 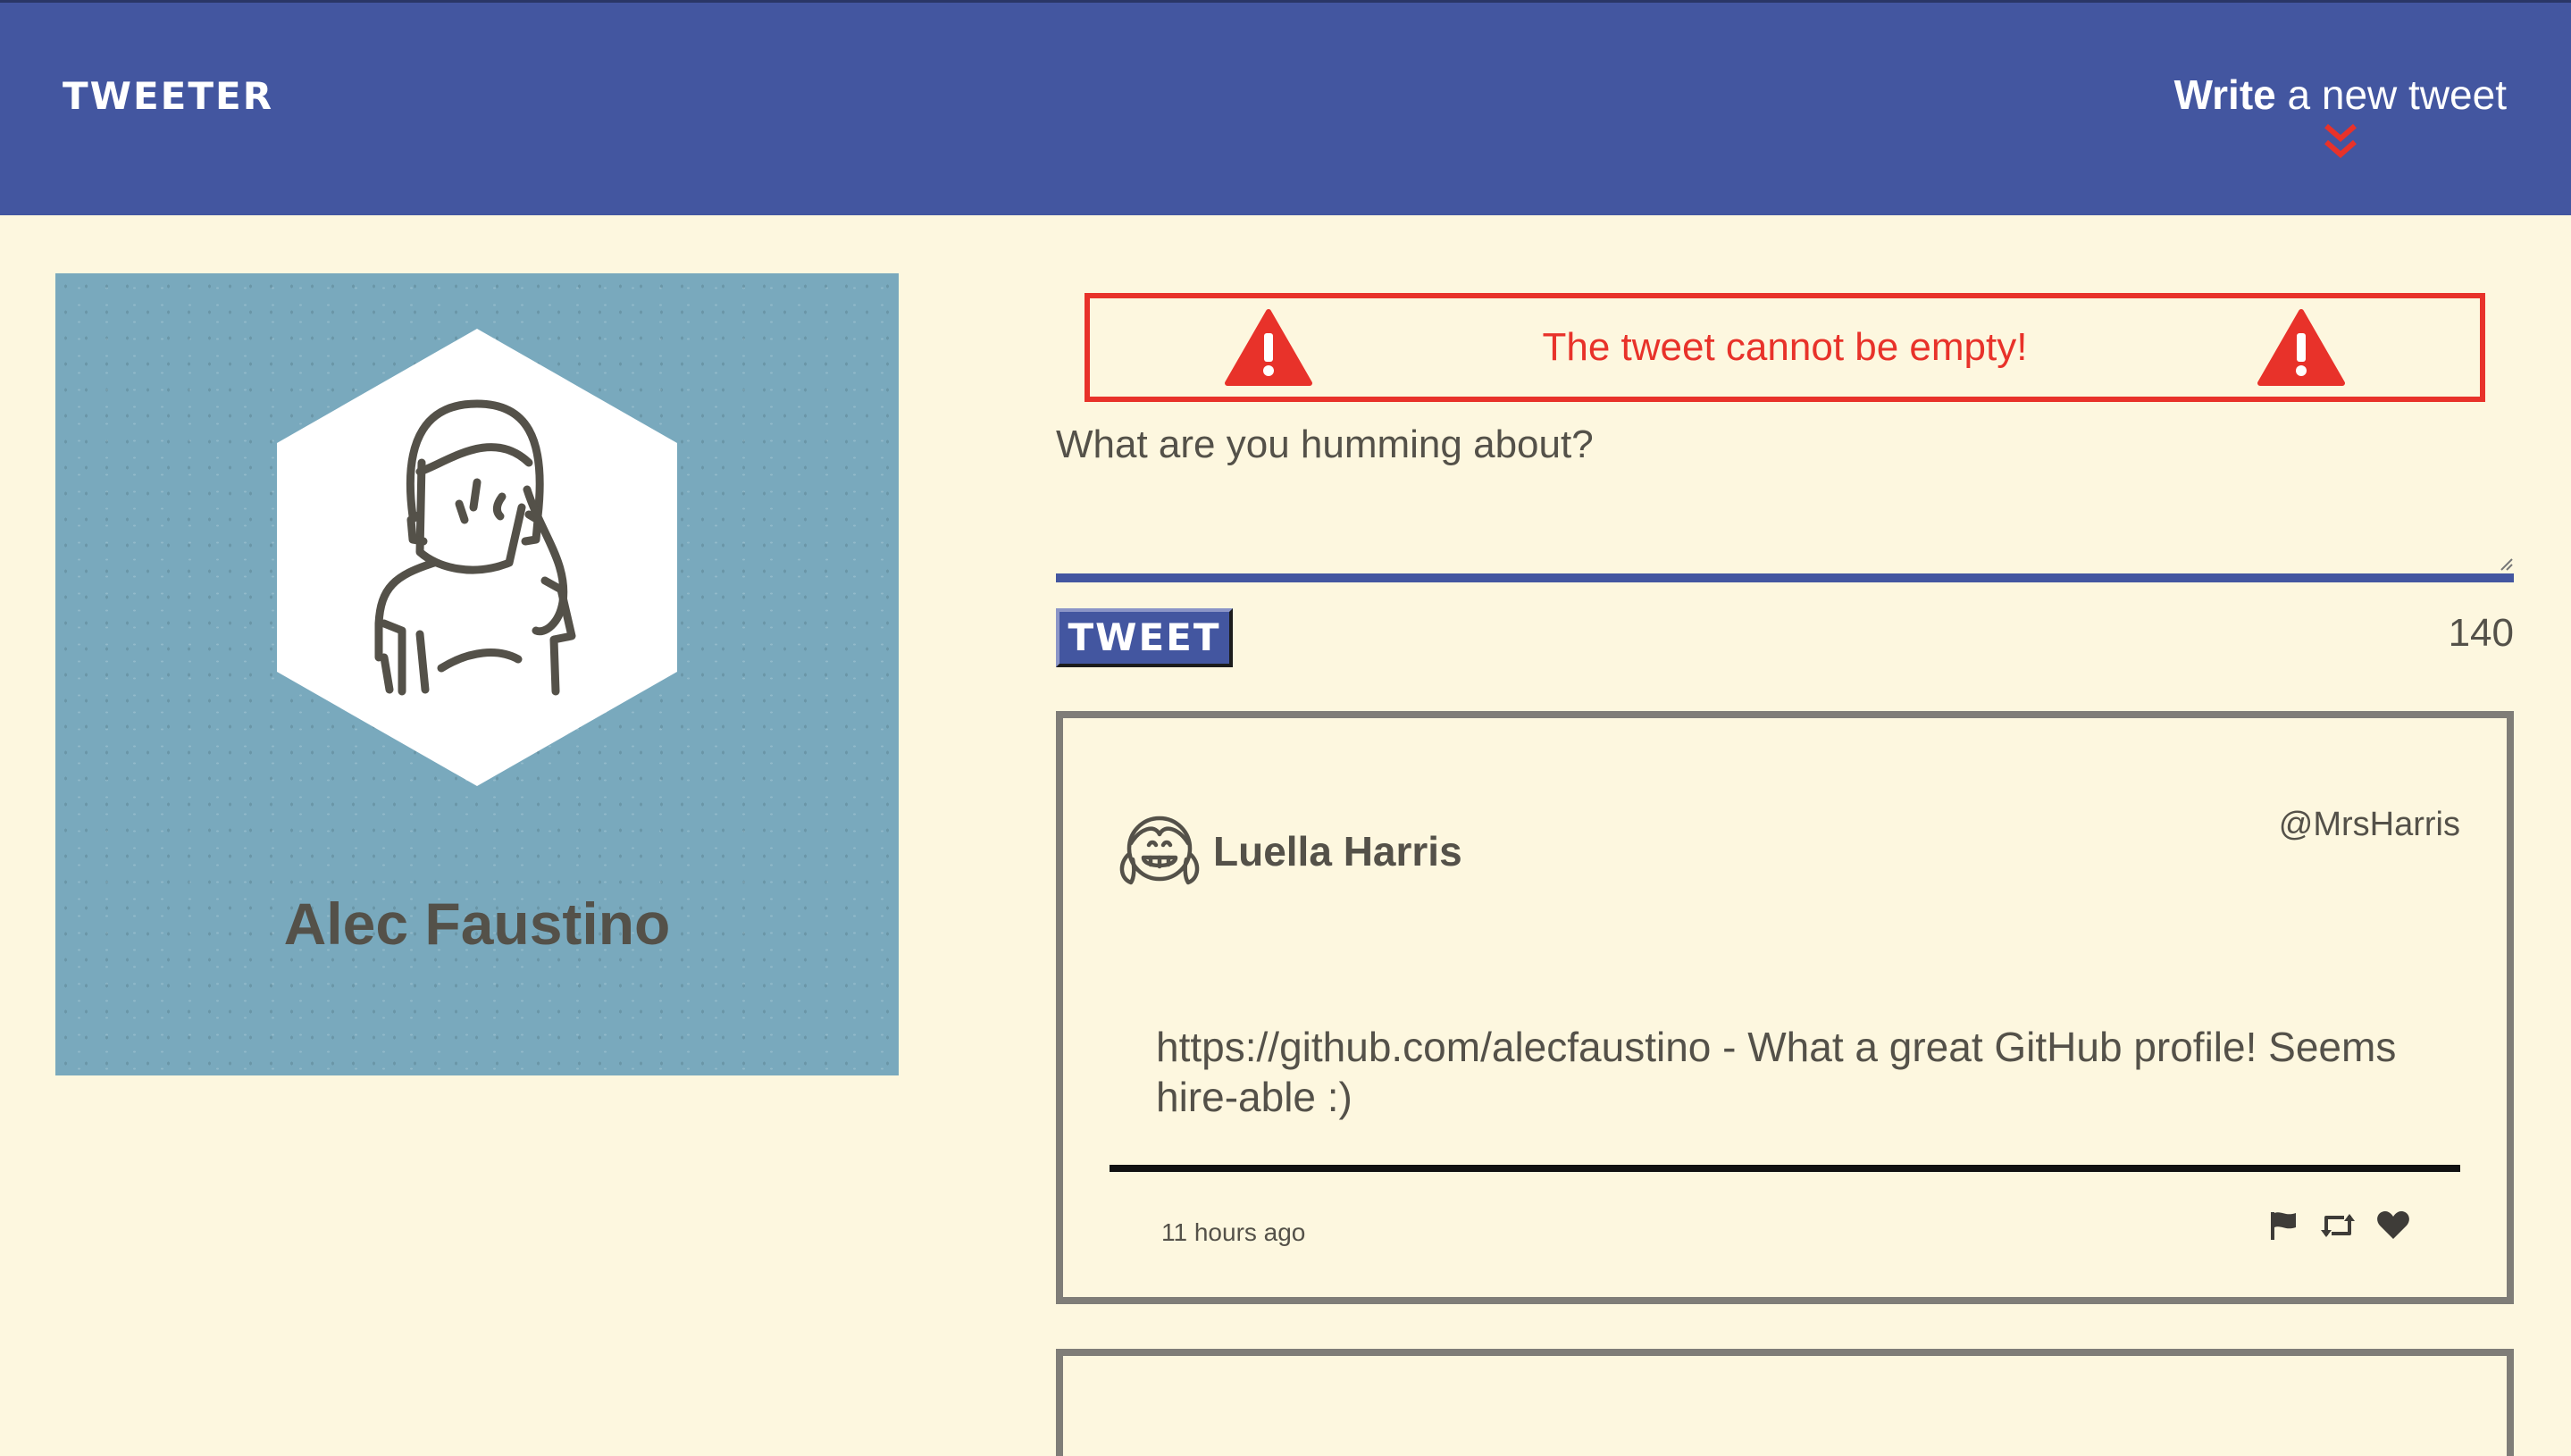 I want to click on tweet-actions, so click(x=2338, y=1225).